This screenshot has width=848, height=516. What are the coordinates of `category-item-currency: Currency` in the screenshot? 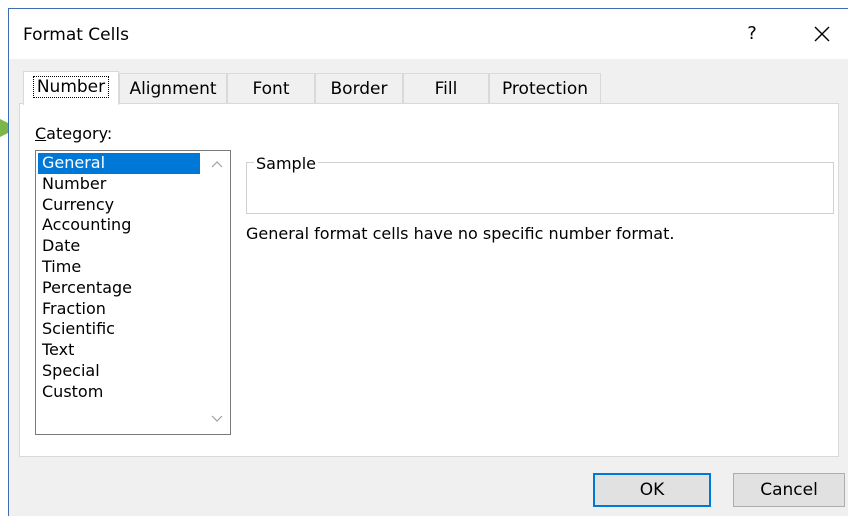 It's located at (119, 205).